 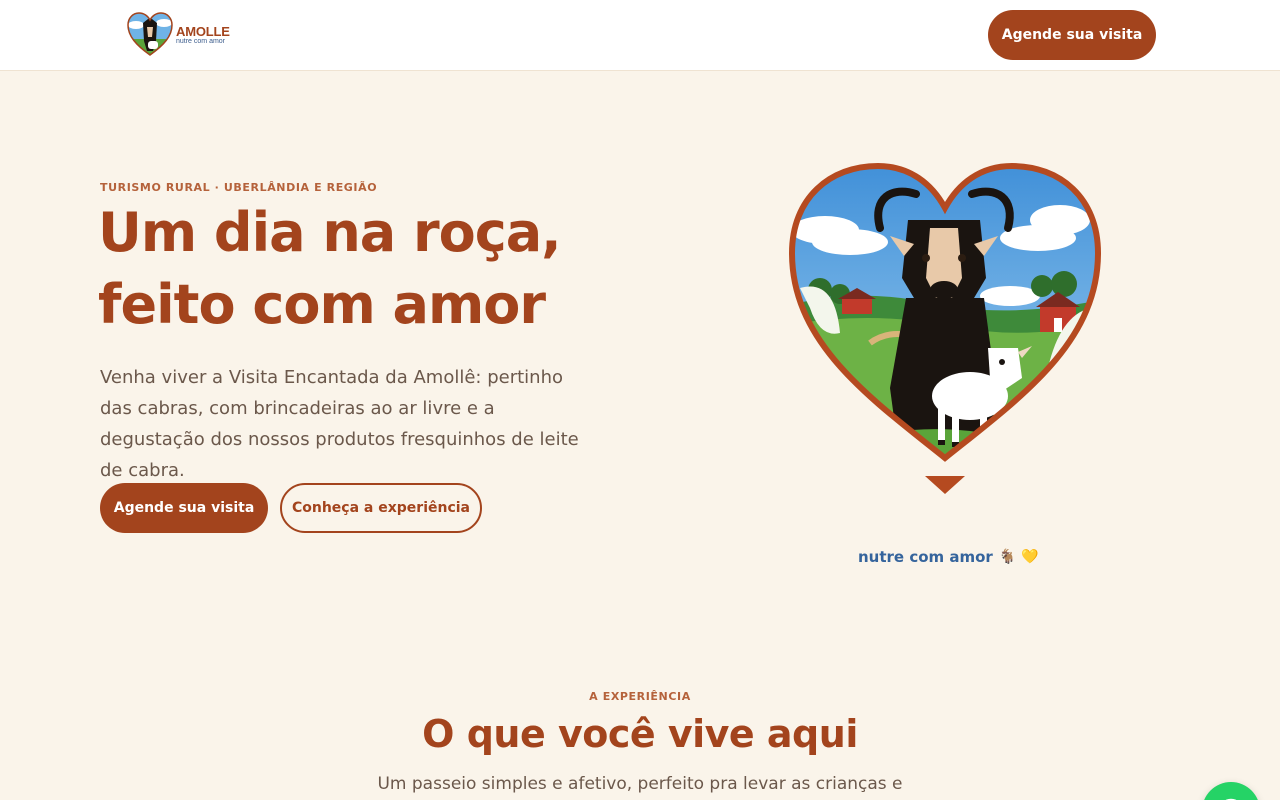 I want to click on hero-goat-heart-illustration, so click(x=945, y=328).